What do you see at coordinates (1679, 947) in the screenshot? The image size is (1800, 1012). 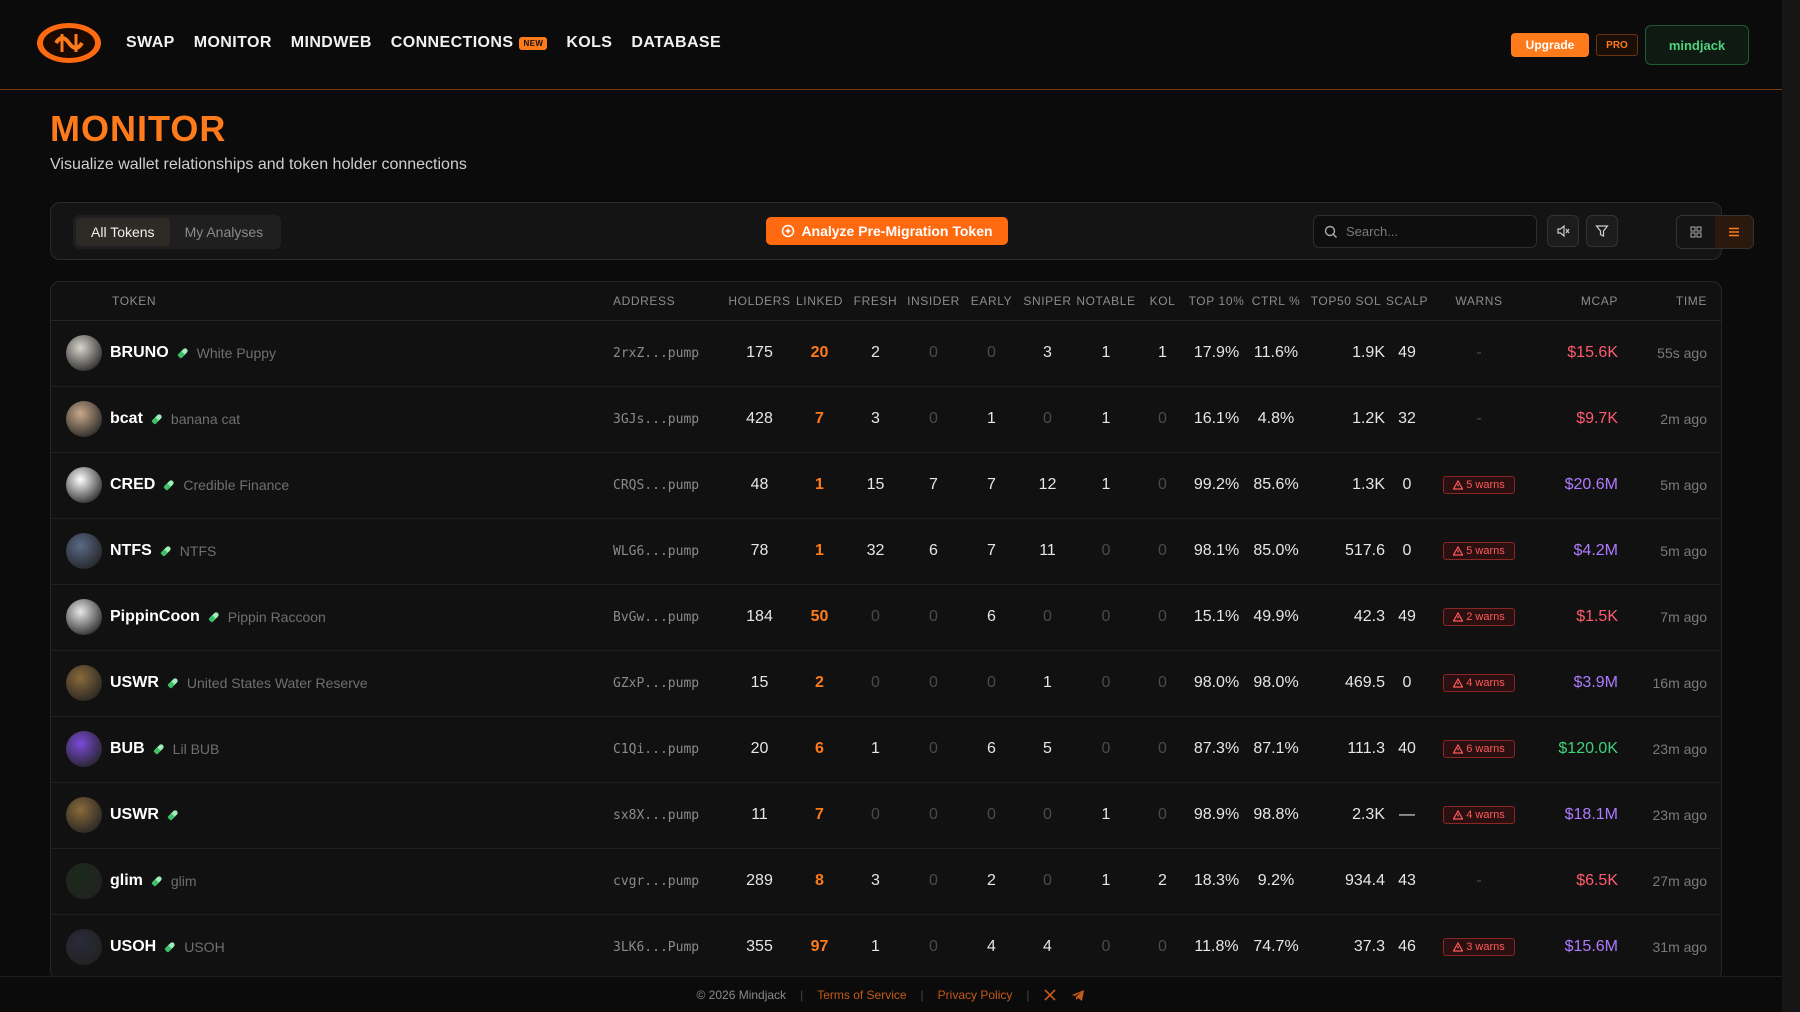 I see `cell-time: 31m ago` at bounding box center [1679, 947].